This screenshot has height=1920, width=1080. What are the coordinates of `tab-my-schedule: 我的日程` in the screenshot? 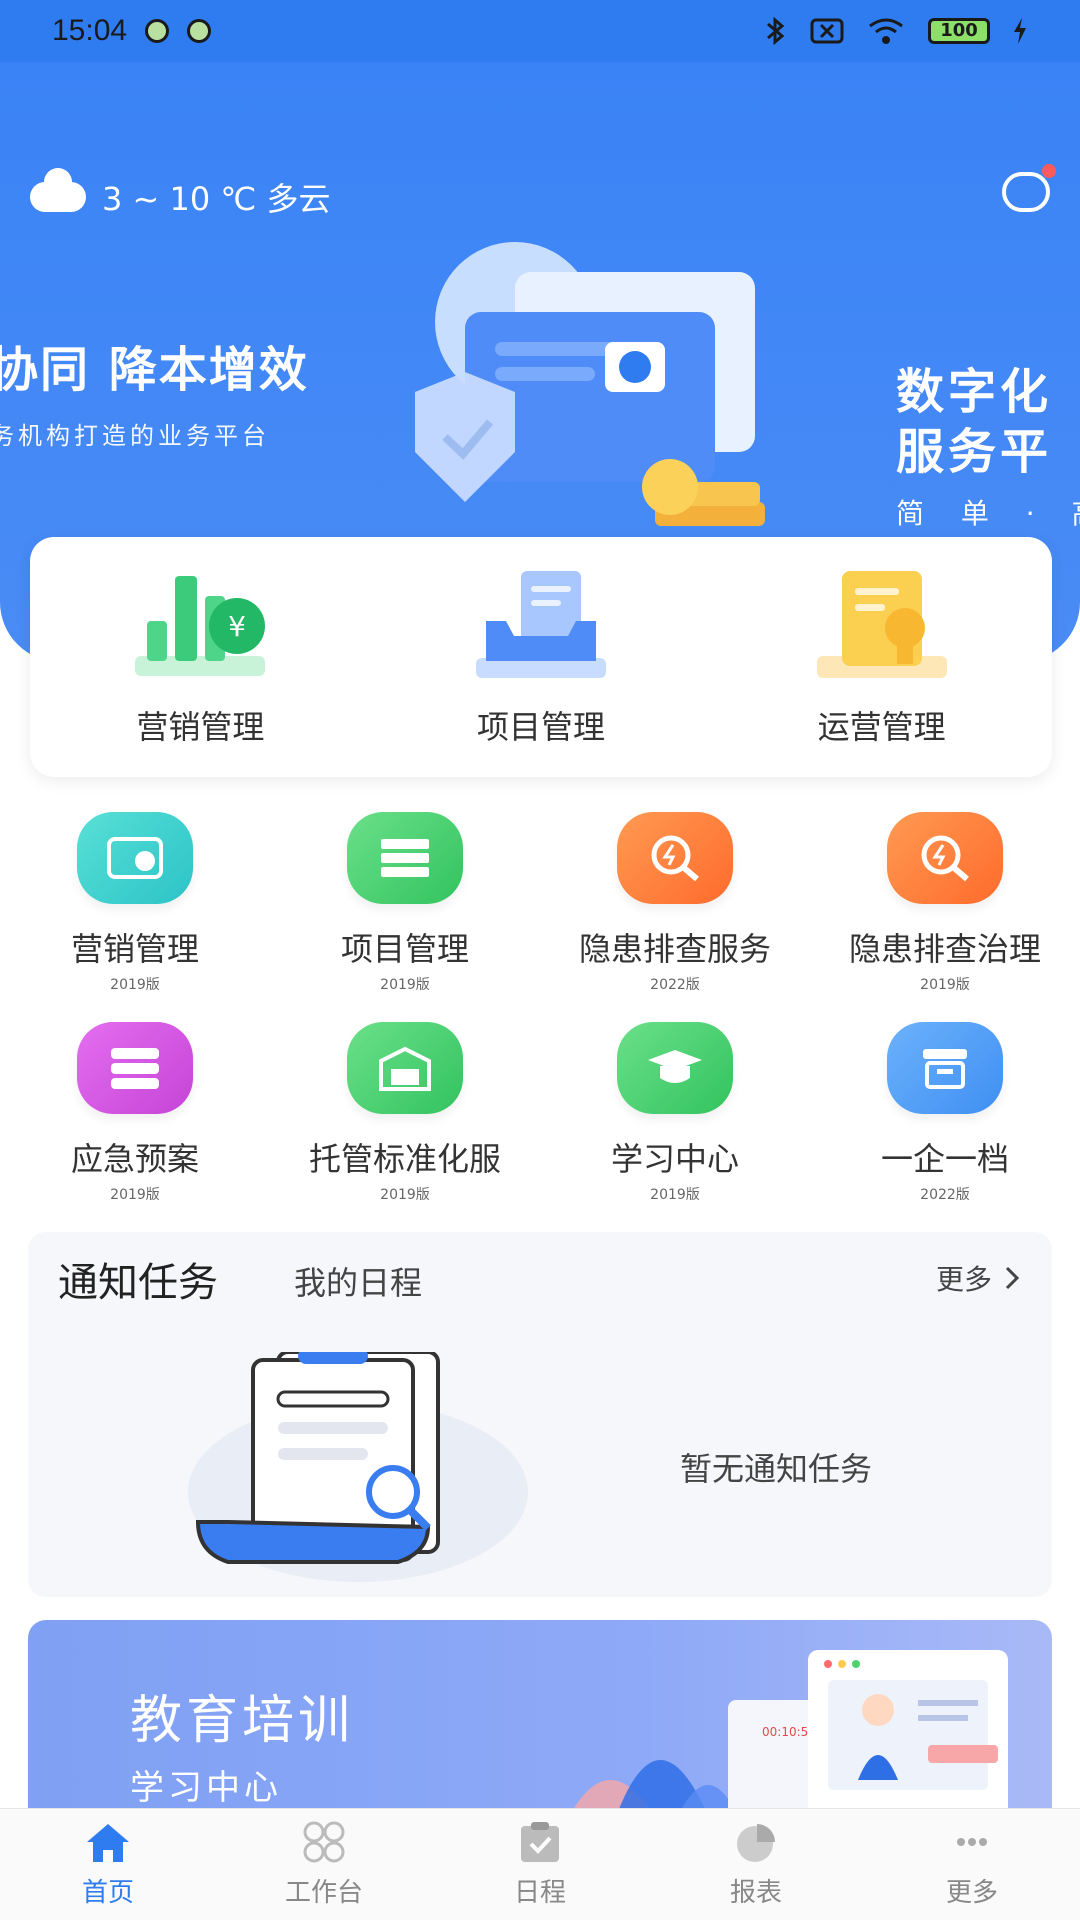 It's located at (358, 1281).